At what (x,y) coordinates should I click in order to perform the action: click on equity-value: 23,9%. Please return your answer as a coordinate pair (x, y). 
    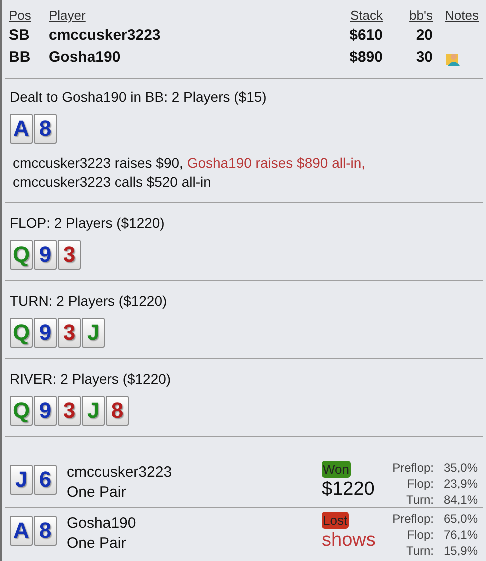
    Looking at the image, I should click on (460, 484).